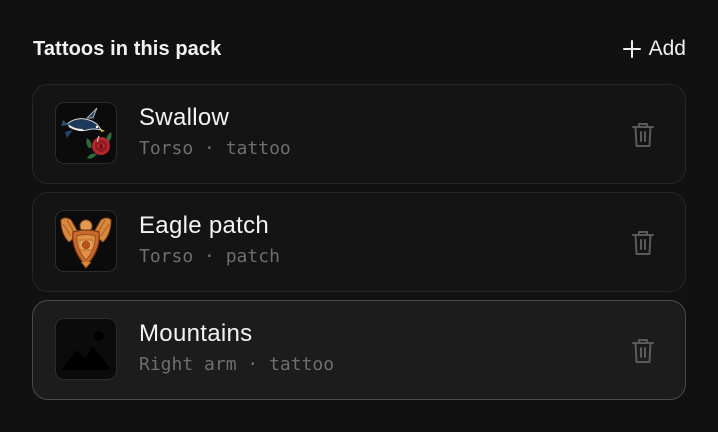 This screenshot has height=432, width=718. I want to click on item-name: Eagle patch, so click(204, 225).